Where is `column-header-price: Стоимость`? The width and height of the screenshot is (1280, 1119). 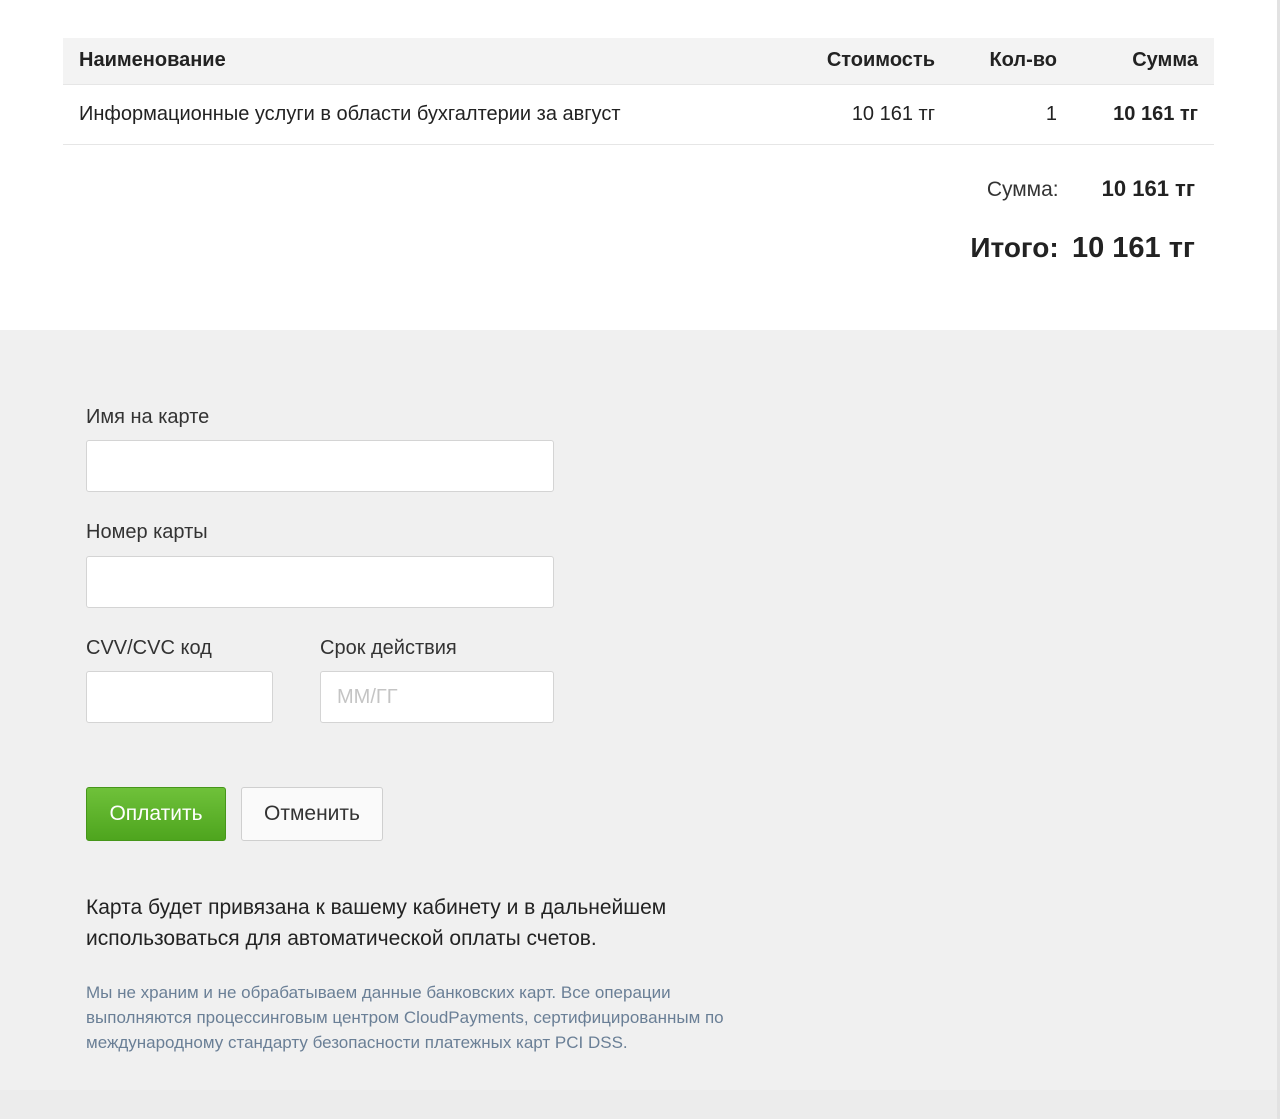 column-header-price: Стоимость is located at coordinates (857, 61).